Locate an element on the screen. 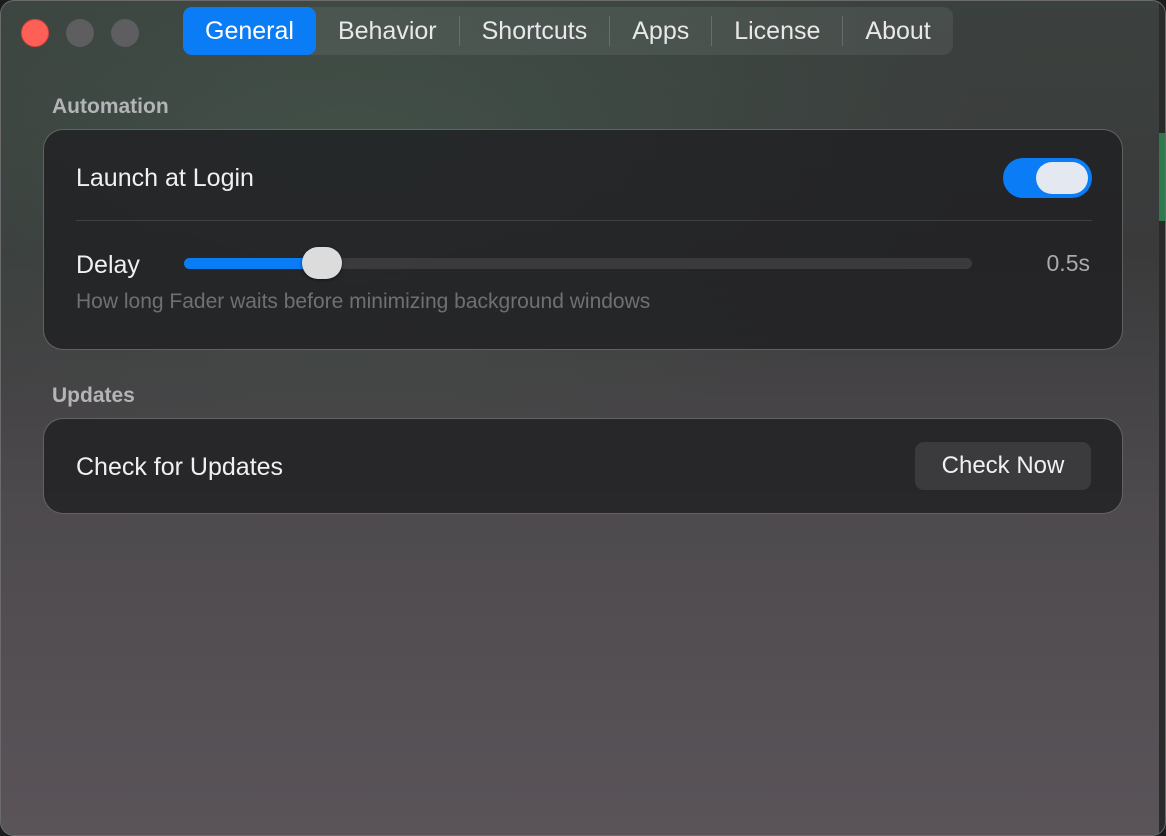  row-divider is located at coordinates (584, 220).